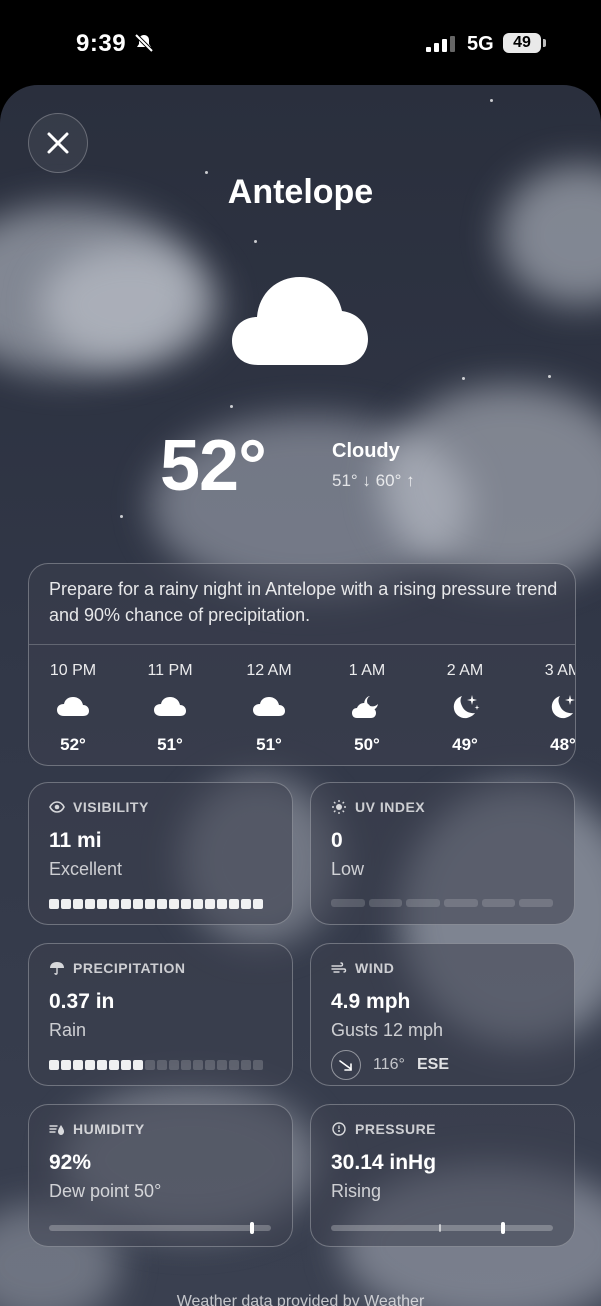 The height and width of the screenshot is (1306, 601). I want to click on uv-index-tile: UV INDEX 0 Low, so click(442, 853).